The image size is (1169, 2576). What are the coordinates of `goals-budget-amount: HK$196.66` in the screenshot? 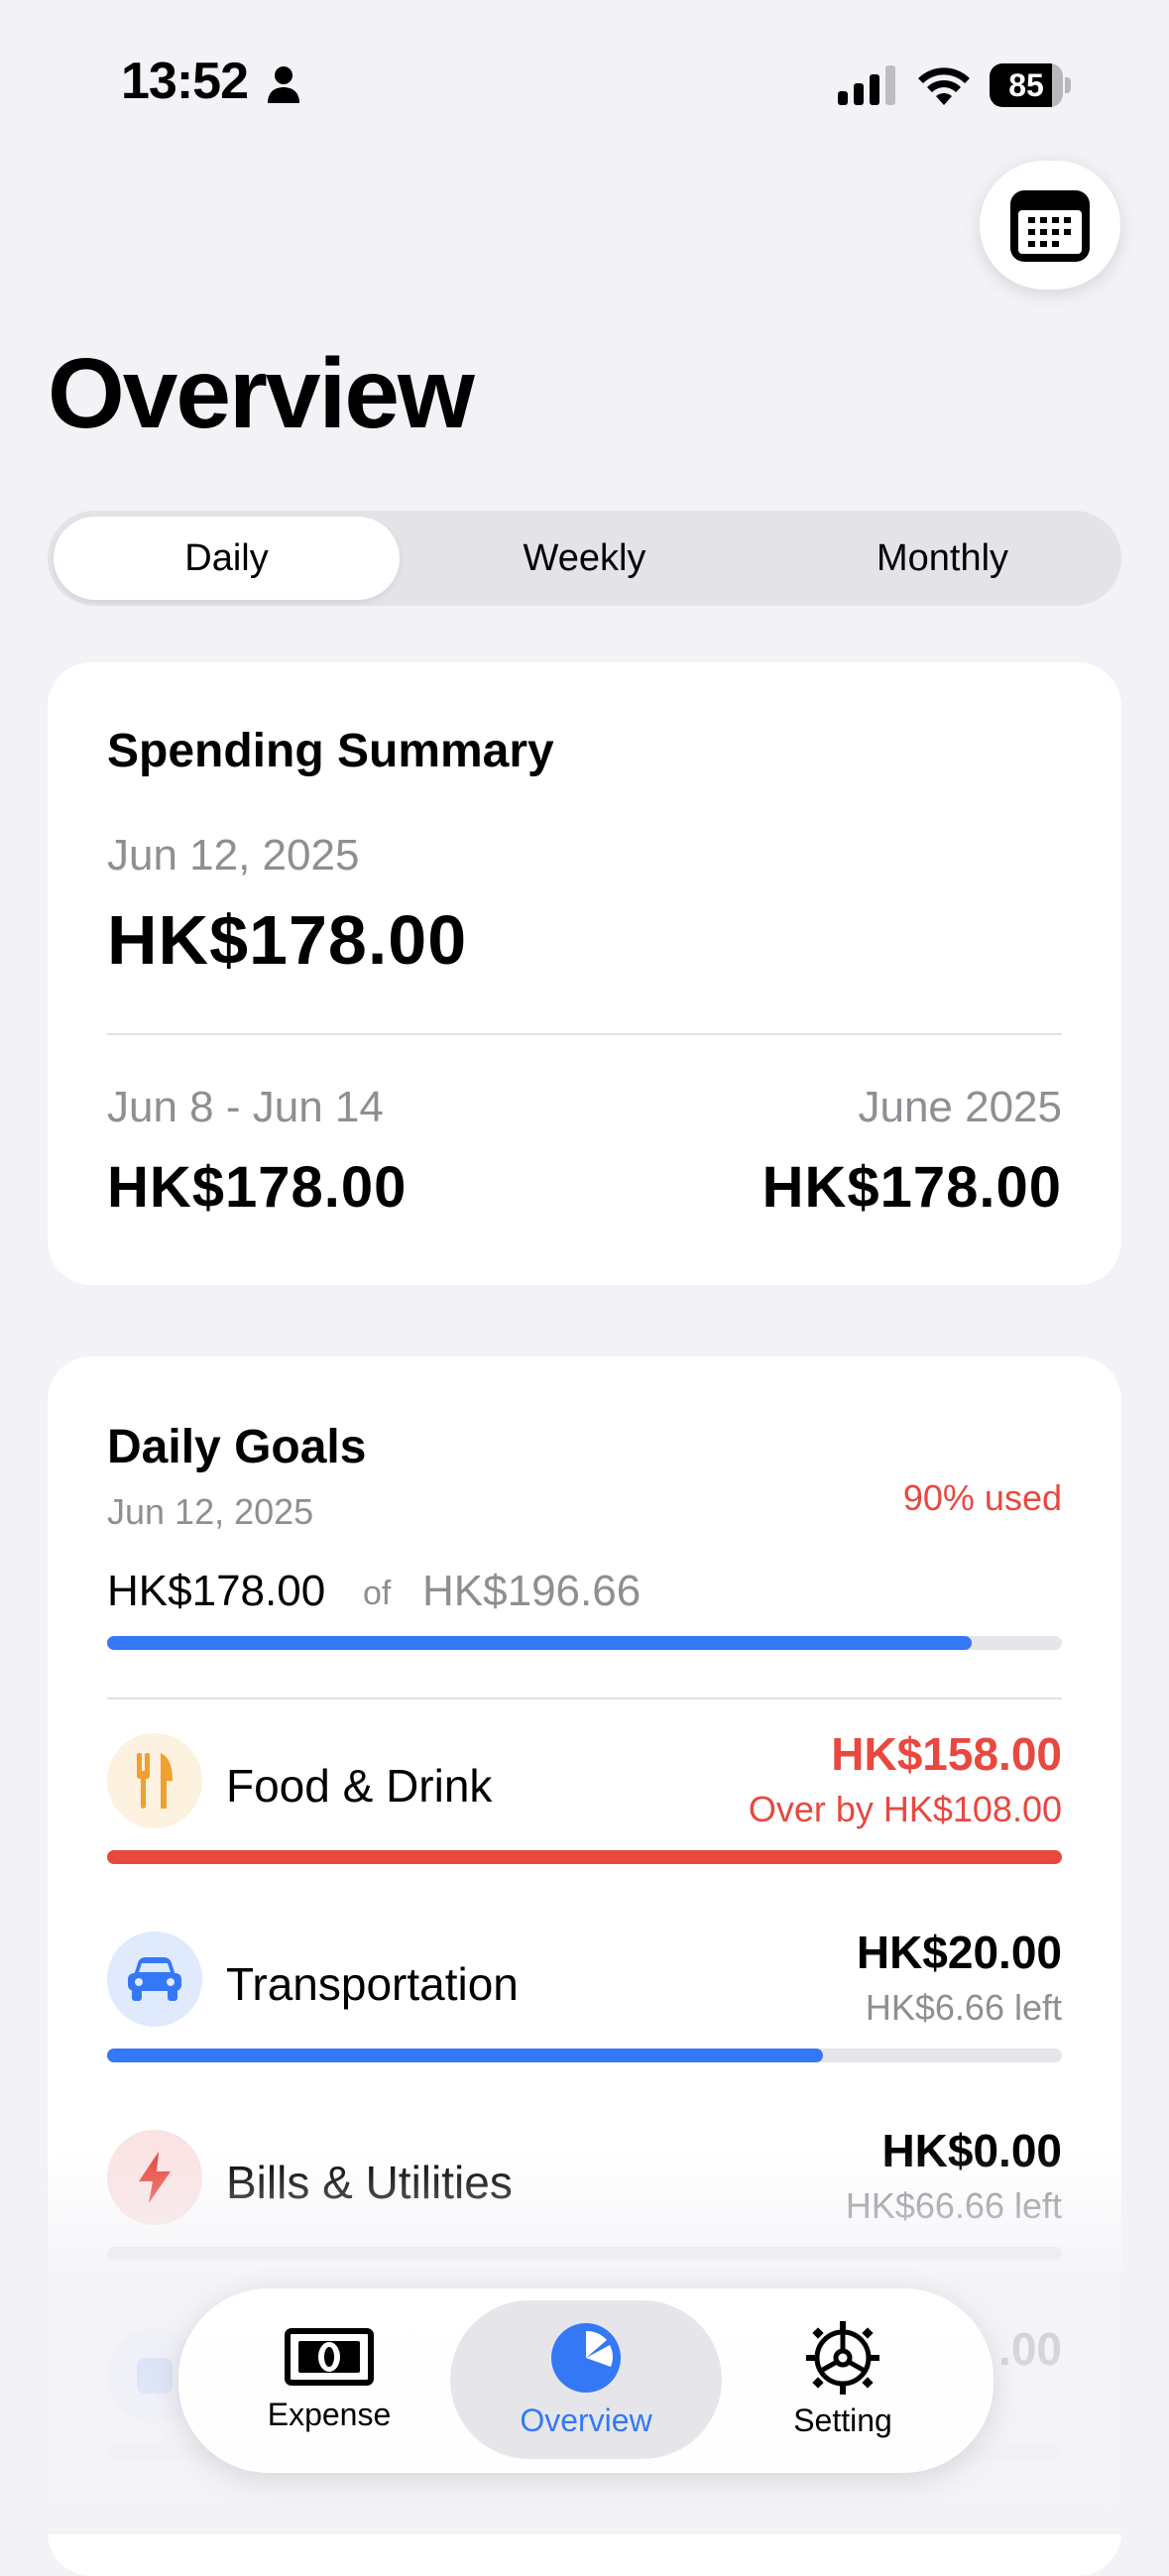 It's located at (532, 1591).